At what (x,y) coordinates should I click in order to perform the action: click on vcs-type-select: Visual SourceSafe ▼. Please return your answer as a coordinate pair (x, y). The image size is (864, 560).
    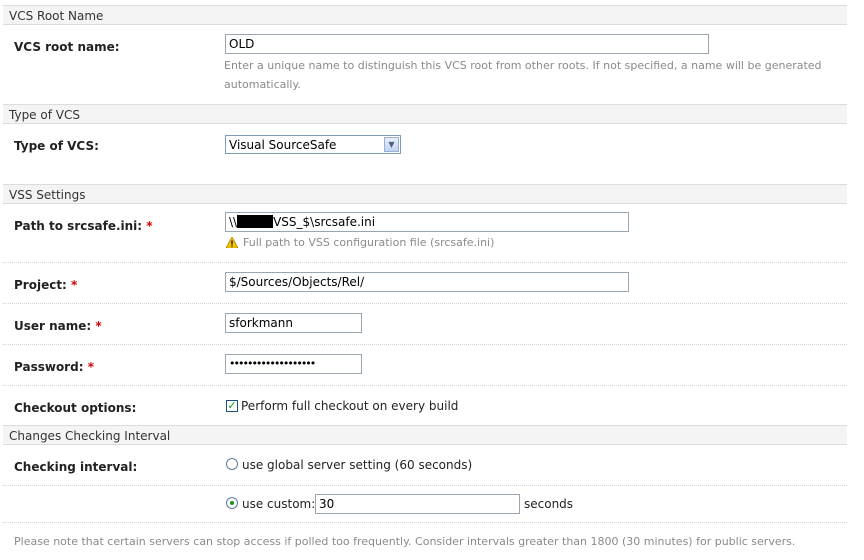
    Looking at the image, I should click on (313, 144).